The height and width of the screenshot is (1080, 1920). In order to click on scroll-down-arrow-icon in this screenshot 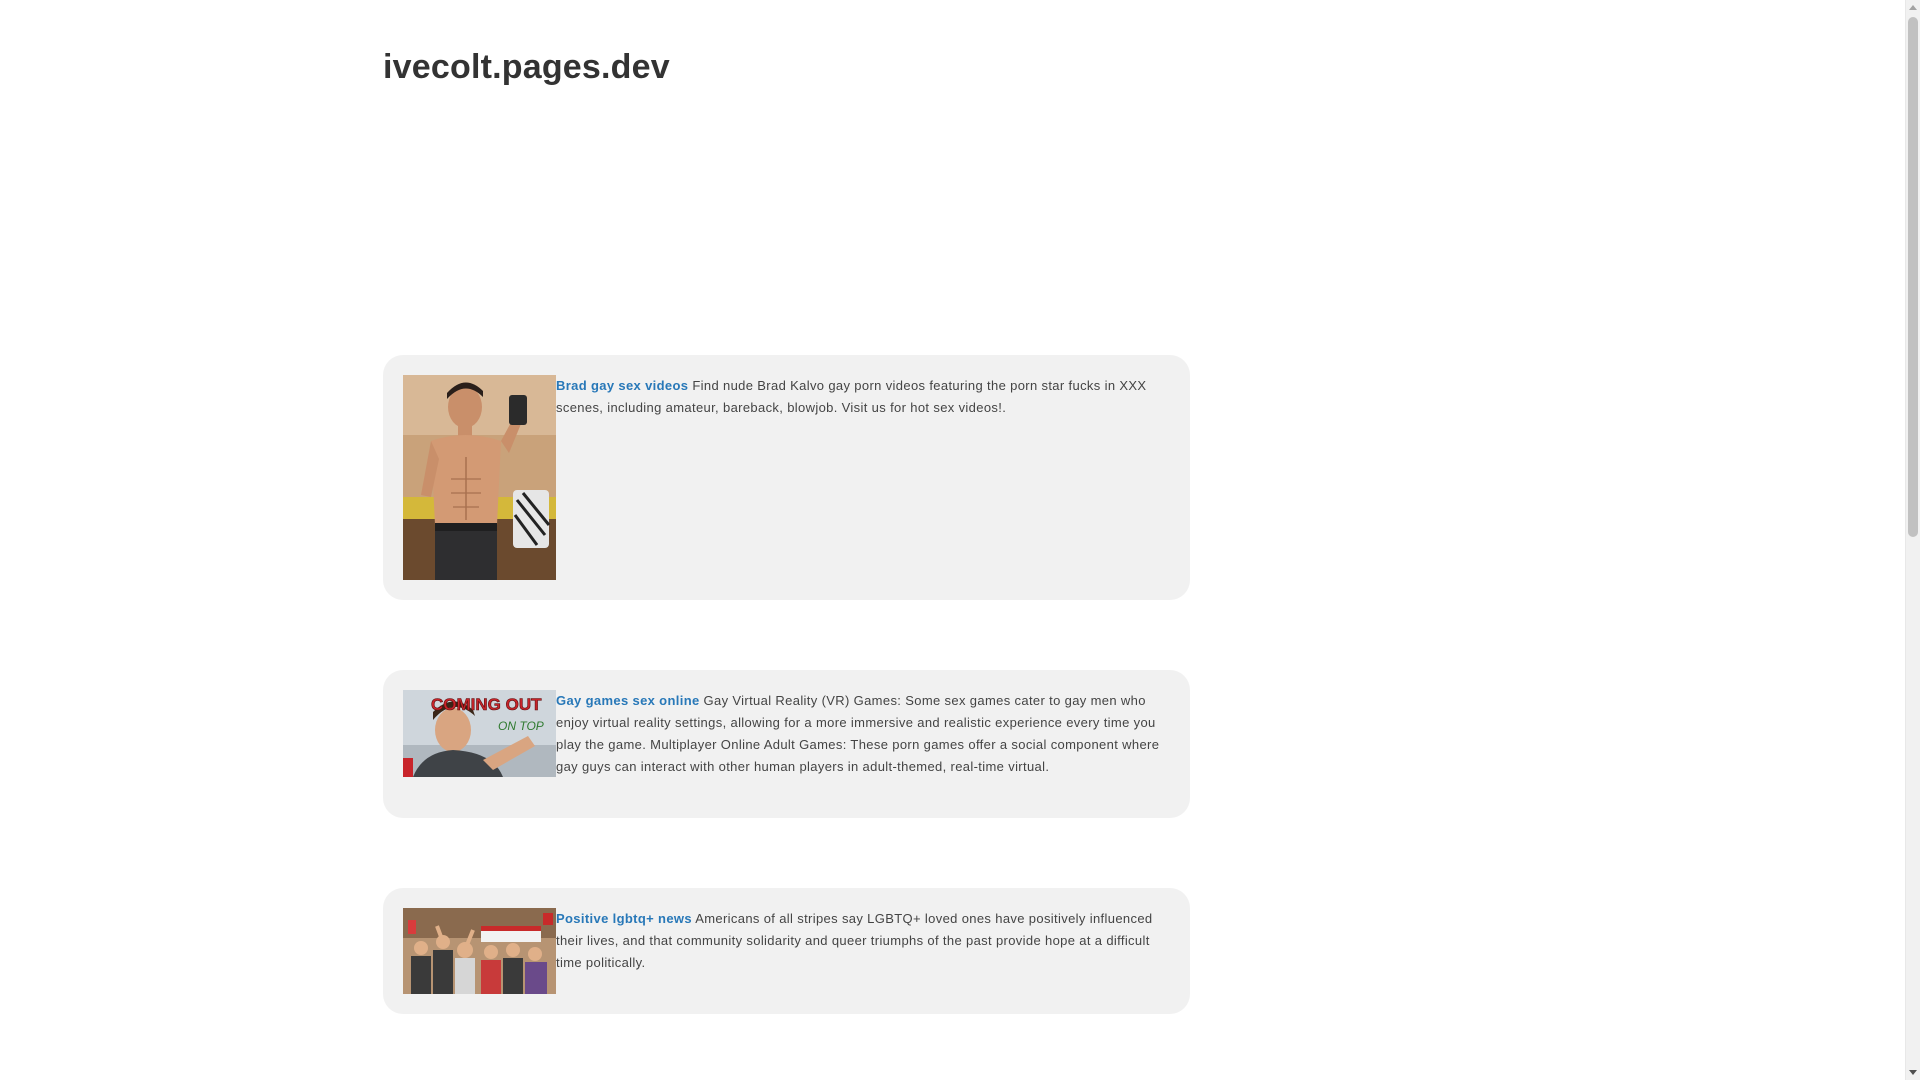, I will do `click(1913, 1072)`.